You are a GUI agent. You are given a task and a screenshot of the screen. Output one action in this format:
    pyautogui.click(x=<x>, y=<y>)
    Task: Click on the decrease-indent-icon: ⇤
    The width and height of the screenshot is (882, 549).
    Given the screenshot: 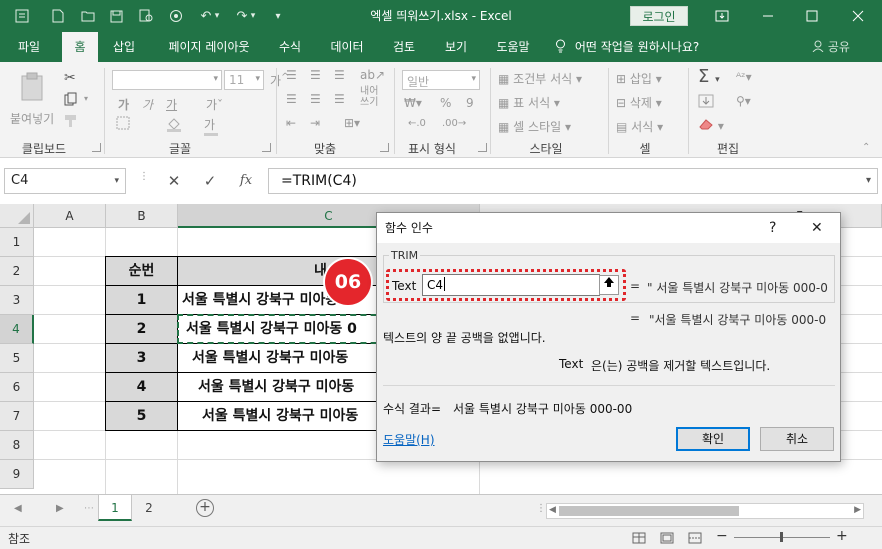 What is the action you would take?
    pyautogui.click(x=291, y=123)
    